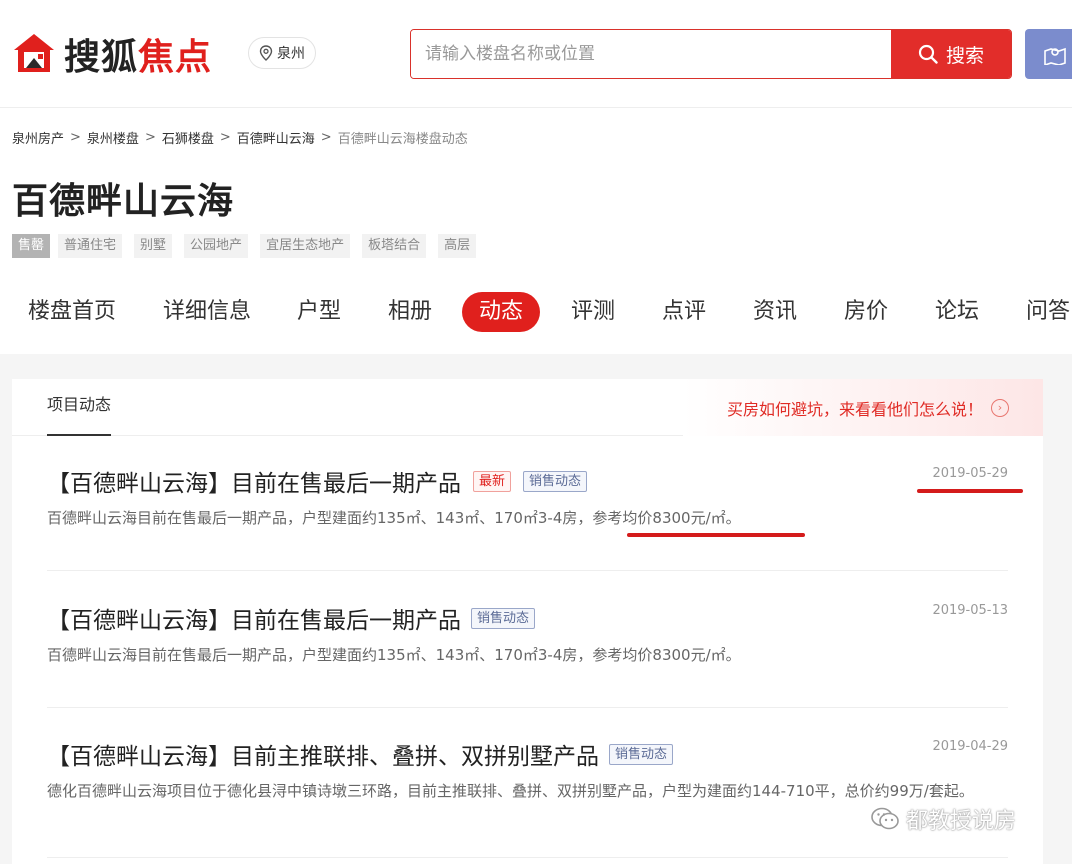 This screenshot has height=864, width=1072. I want to click on project-tags: 售罄 普通住宅 别墅 公园地产 宜居生态地产 板塔结合 高层, so click(250, 246).